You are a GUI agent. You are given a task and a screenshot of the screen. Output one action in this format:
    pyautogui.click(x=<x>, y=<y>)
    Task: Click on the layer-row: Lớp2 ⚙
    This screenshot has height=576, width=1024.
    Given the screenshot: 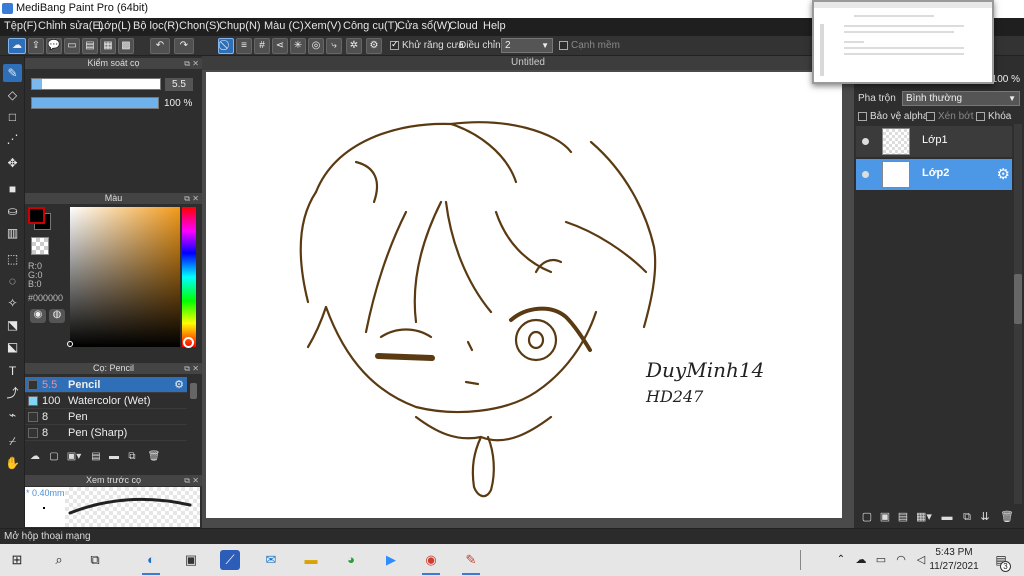 What is the action you would take?
    pyautogui.click(x=934, y=174)
    